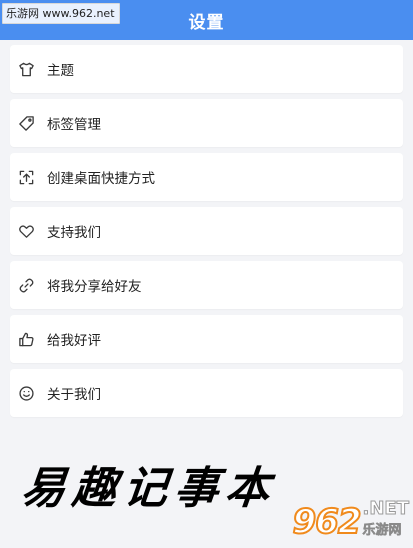 This screenshot has height=548, width=413. I want to click on heart-icon, so click(26, 231).